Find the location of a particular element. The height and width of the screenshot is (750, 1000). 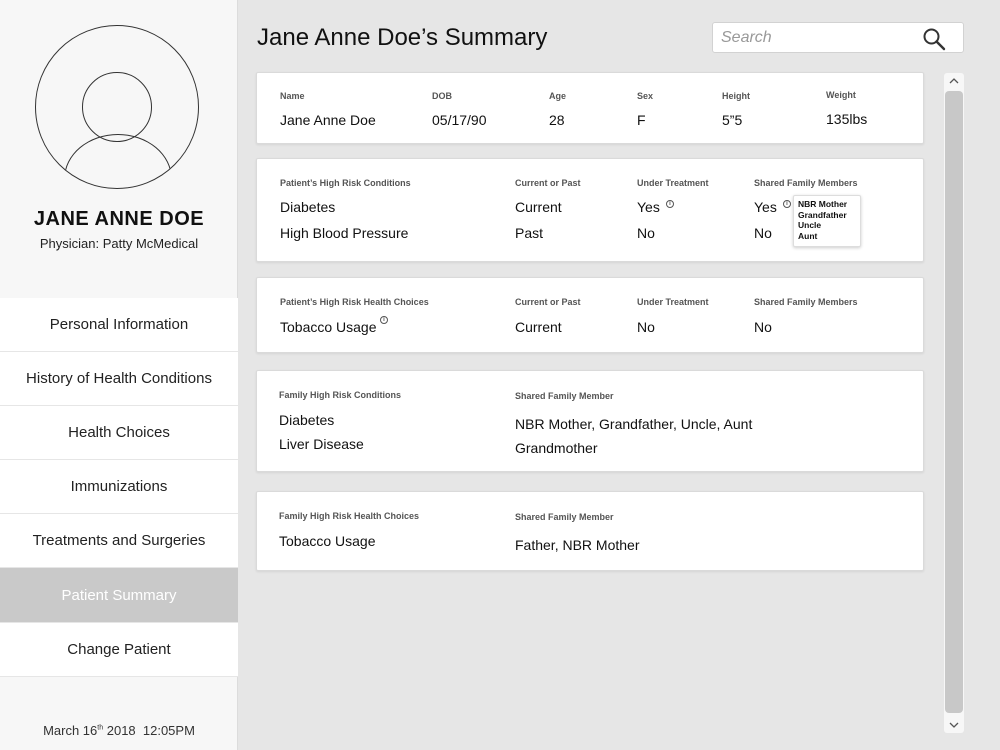

value-sex: F is located at coordinates (641, 120).